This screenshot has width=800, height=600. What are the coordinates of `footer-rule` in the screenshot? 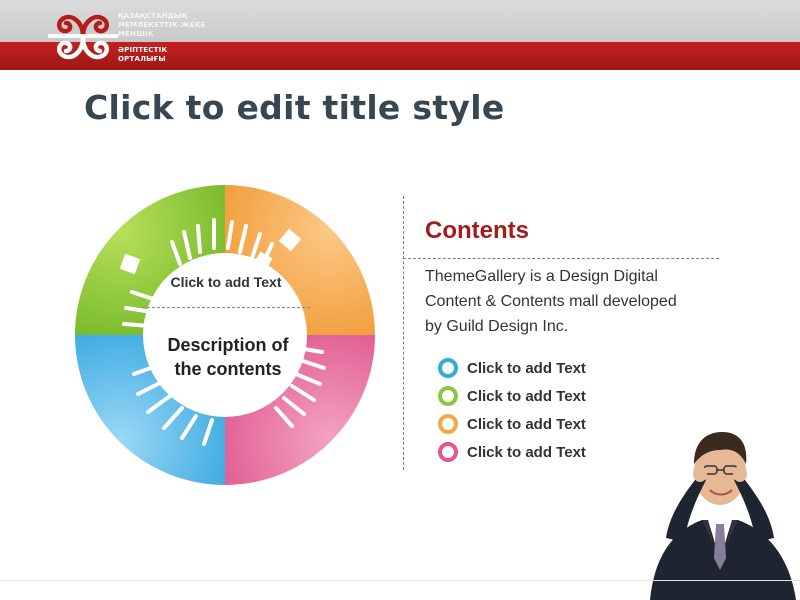 It's located at (400, 580).